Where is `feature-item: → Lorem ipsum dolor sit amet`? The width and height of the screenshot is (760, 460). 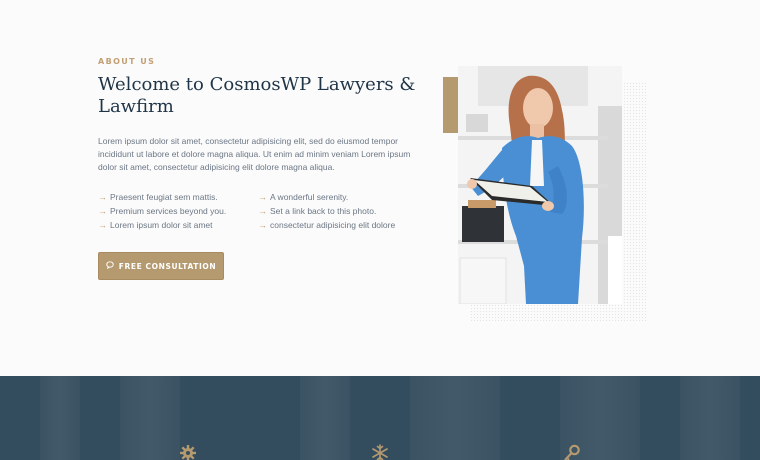
feature-item: → Lorem ipsum dolor sit amet is located at coordinates (178, 224).